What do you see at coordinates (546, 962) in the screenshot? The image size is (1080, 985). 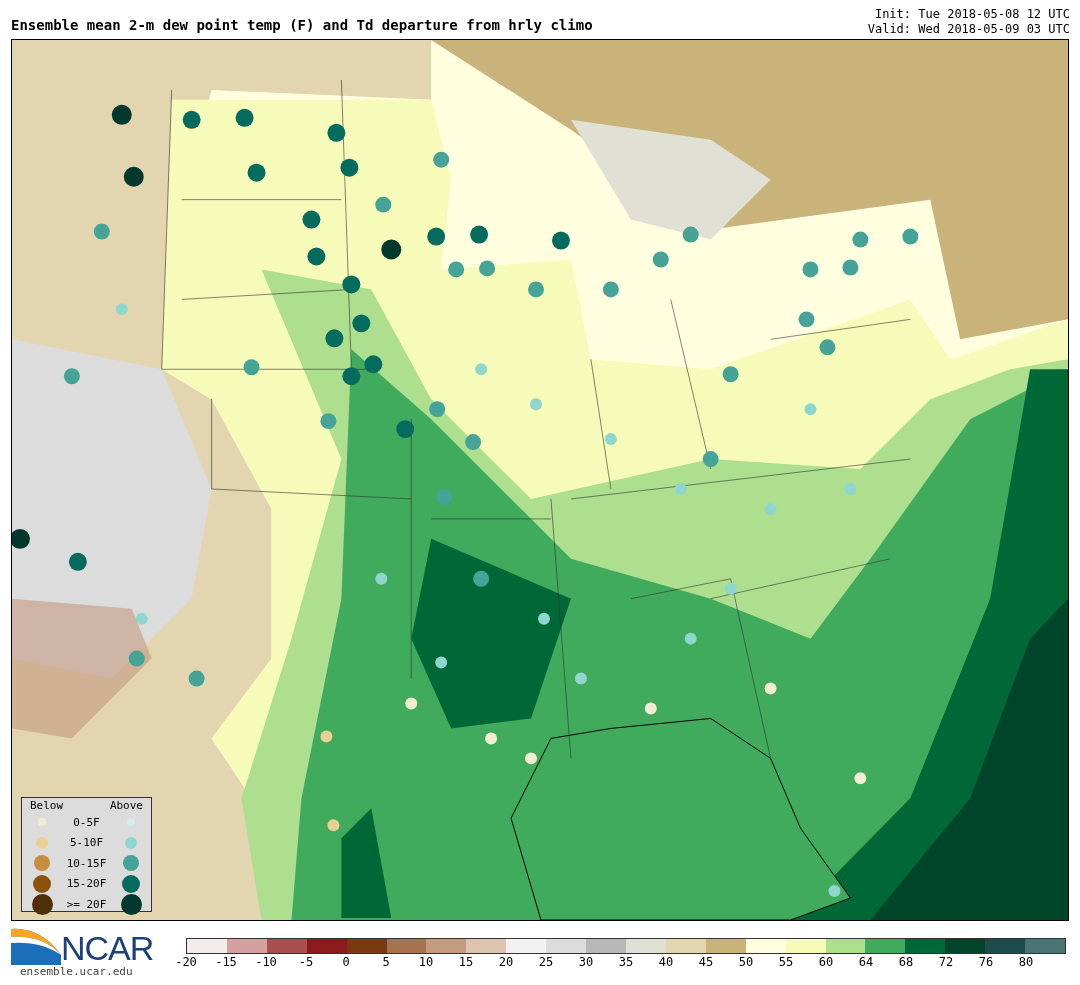 I see `scale-label: 25` at bounding box center [546, 962].